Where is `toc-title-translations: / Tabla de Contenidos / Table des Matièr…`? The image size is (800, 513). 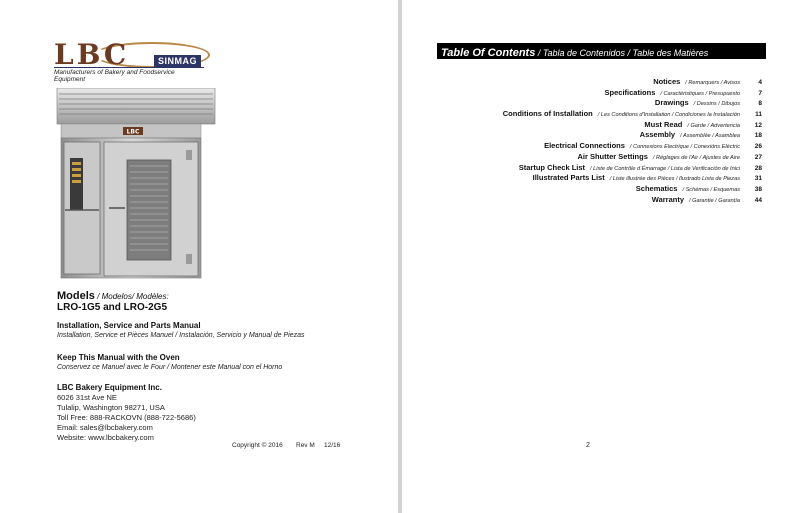
toc-title-translations: / Tabla de Contenidos / Table des Matièr… is located at coordinates (622, 53).